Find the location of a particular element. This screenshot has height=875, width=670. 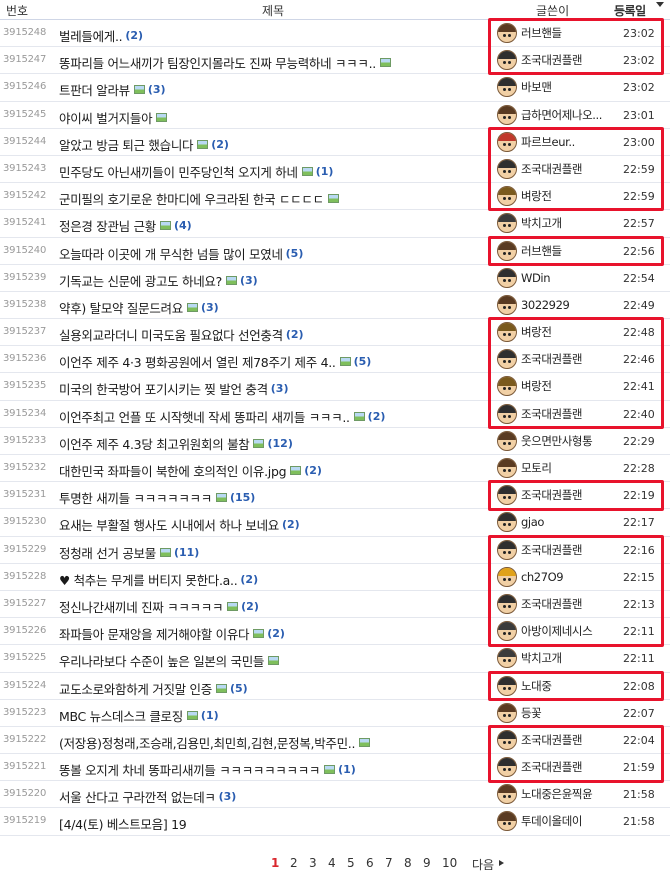

post-title-link: 트판더 알라뷰 (3) is located at coordinates (112, 89).